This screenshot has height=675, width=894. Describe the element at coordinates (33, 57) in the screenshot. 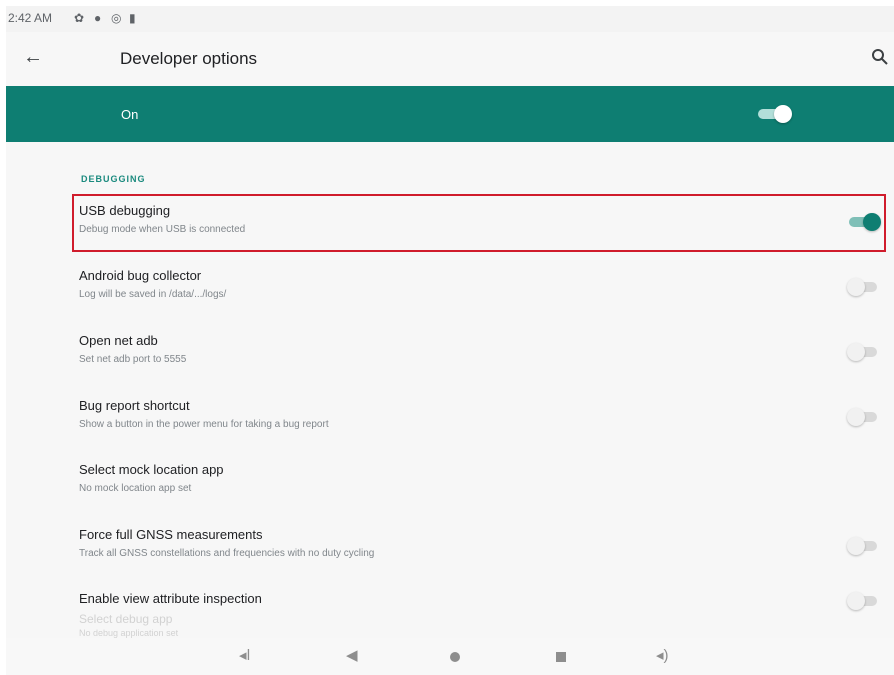

I see `arrow-left-icon: ←` at that location.